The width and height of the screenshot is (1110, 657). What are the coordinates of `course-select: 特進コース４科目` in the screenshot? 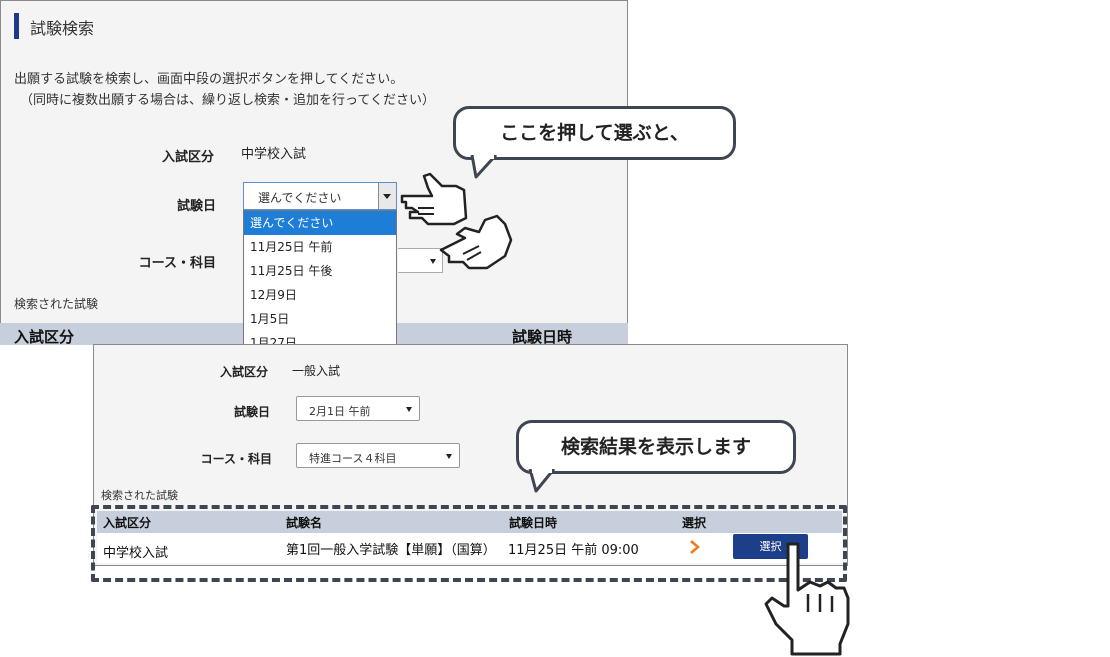 It's located at (378, 455).